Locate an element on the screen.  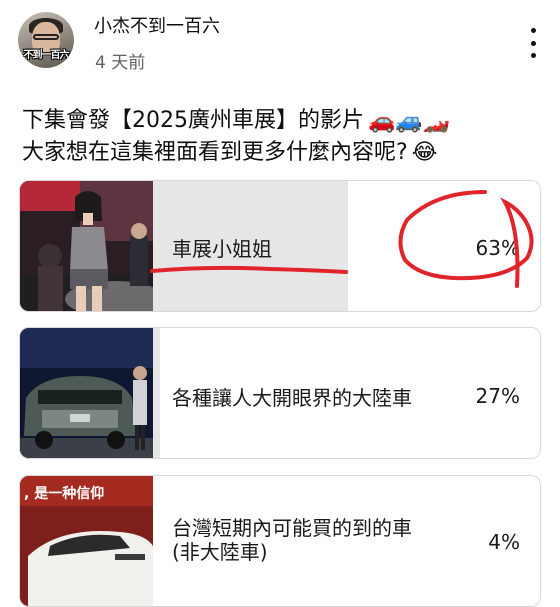
poll-option-2-label: 各種讓人大開眼界的大陸車 is located at coordinates (292, 398).